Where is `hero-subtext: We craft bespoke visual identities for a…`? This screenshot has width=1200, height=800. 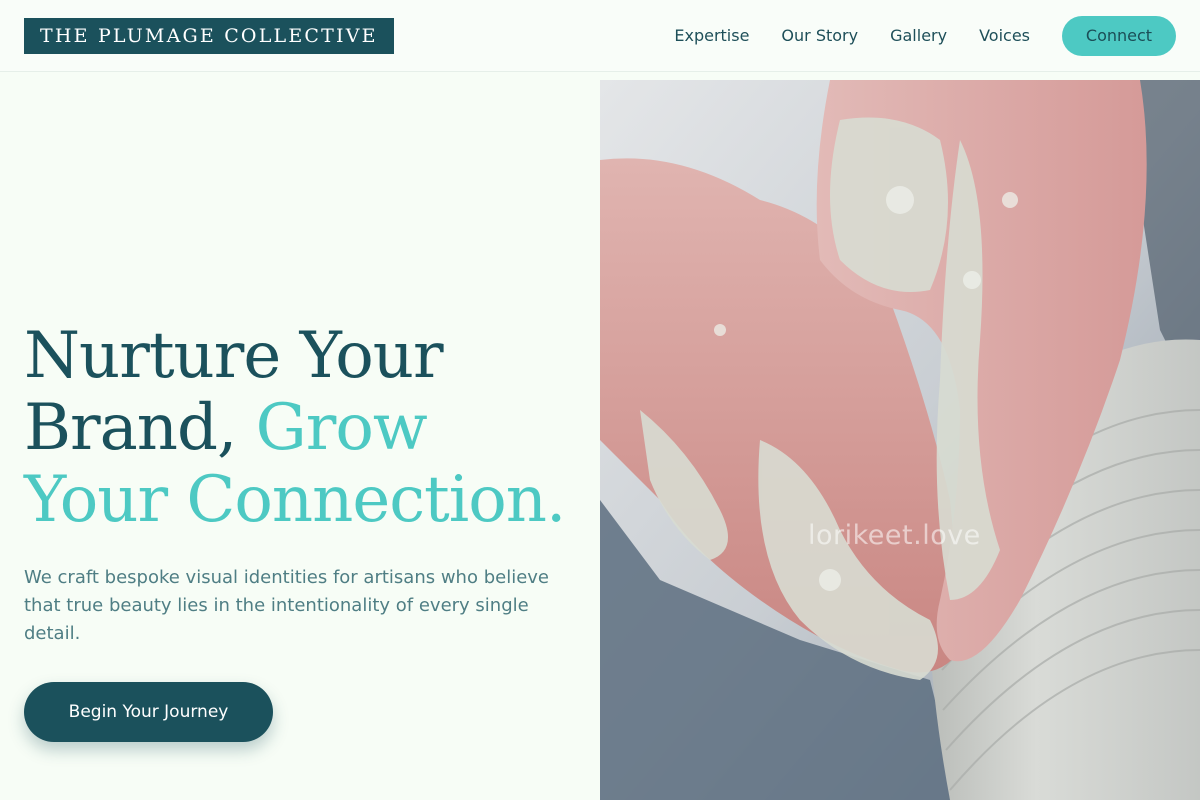
hero-subtext: We craft bespoke visual identities for a… is located at coordinates (286, 605).